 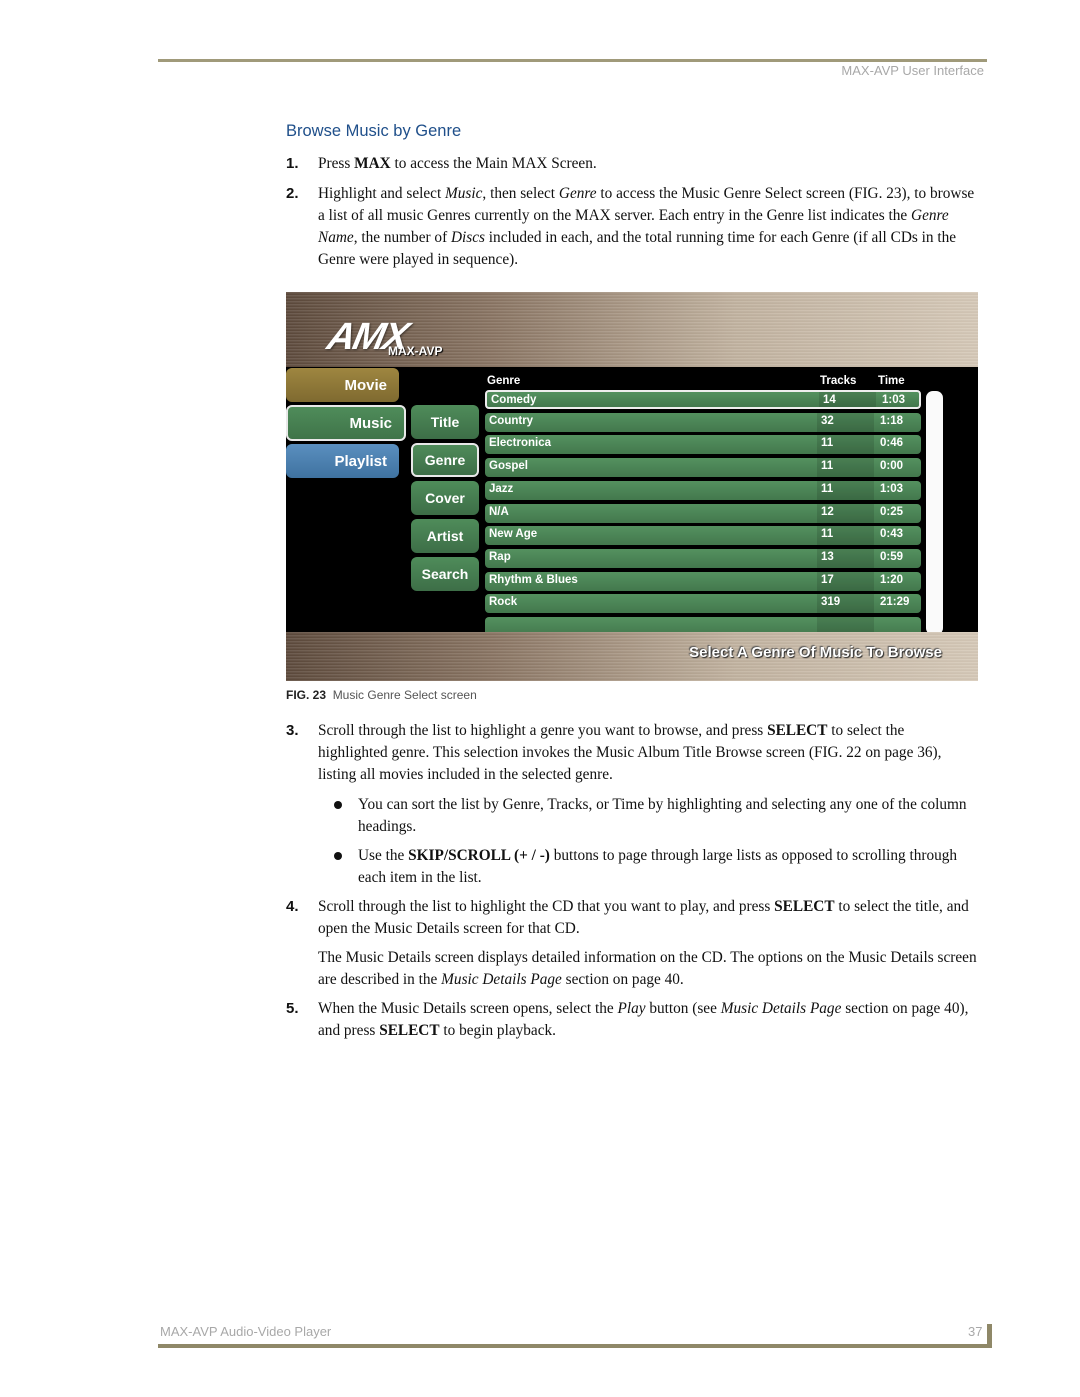 What do you see at coordinates (445, 498) in the screenshot?
I see `subnav-cover-button: Cover` at bounding box center [445, 498].